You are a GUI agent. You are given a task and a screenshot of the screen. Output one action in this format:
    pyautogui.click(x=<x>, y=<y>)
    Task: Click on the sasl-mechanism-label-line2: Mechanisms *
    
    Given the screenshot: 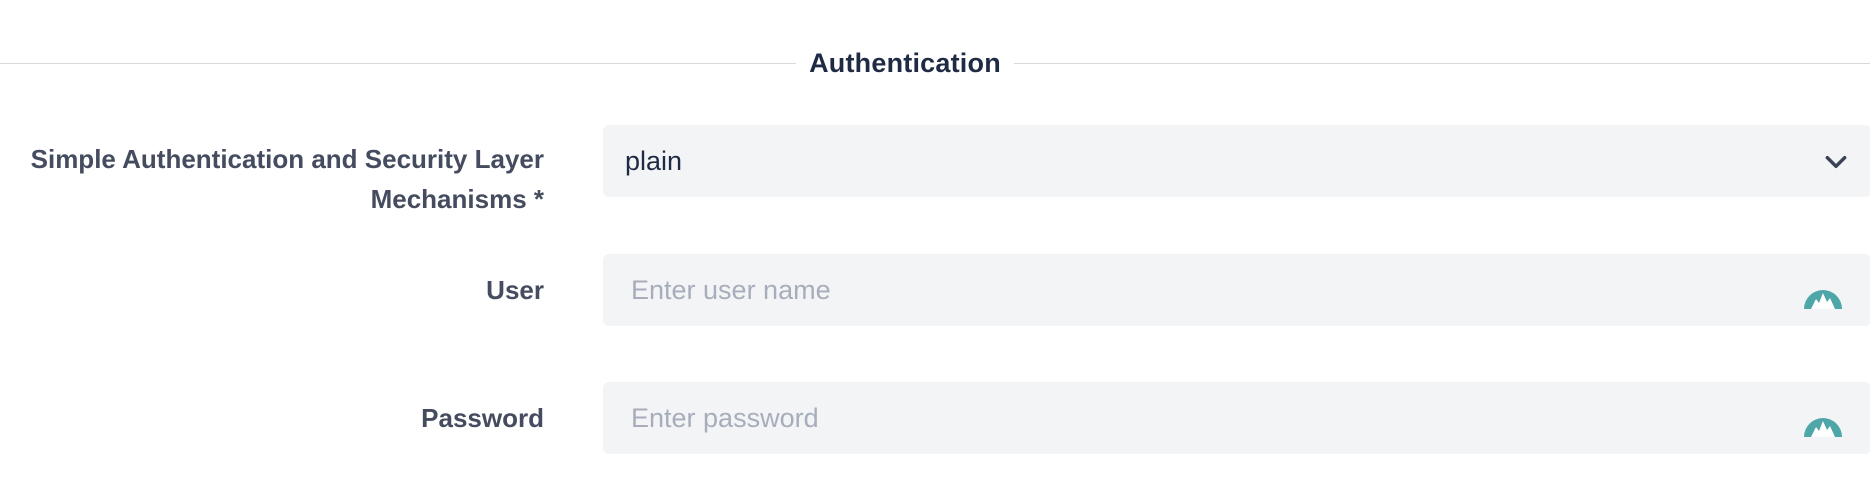 What is the action you would take?
    pyautogui.click(x=457, y=199)
    